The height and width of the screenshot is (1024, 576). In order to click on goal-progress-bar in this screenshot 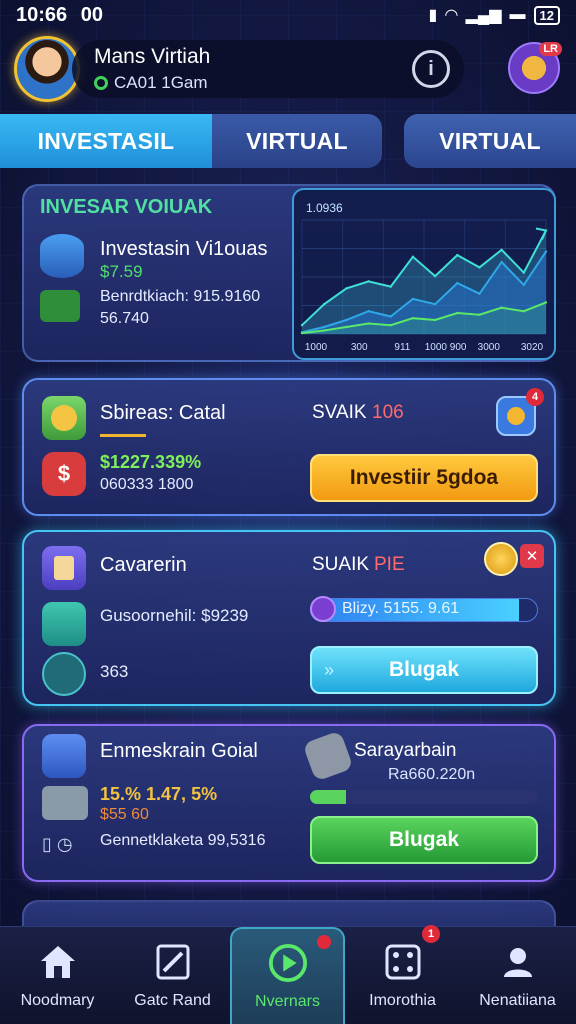, I will do `click(424, 797)`.